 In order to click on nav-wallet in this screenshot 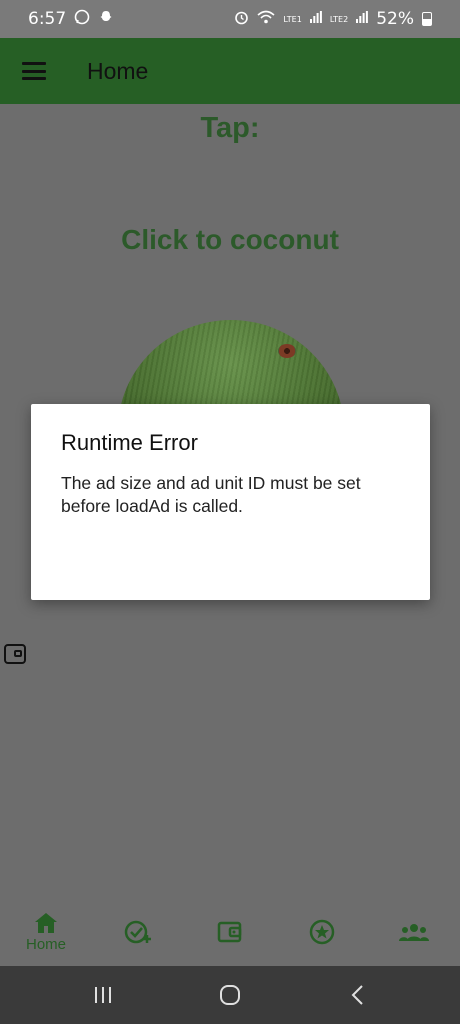, I will do `click(230, 932)`.